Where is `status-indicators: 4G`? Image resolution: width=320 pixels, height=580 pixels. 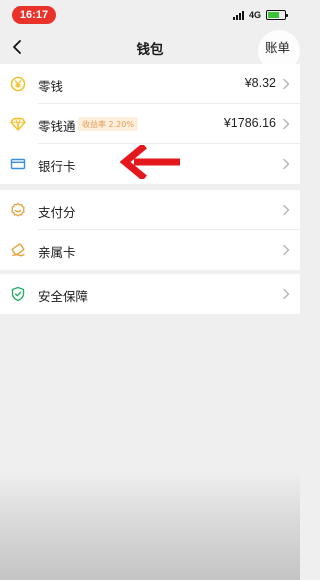
status-indicators: 4G is located at coordinates (260, 15).